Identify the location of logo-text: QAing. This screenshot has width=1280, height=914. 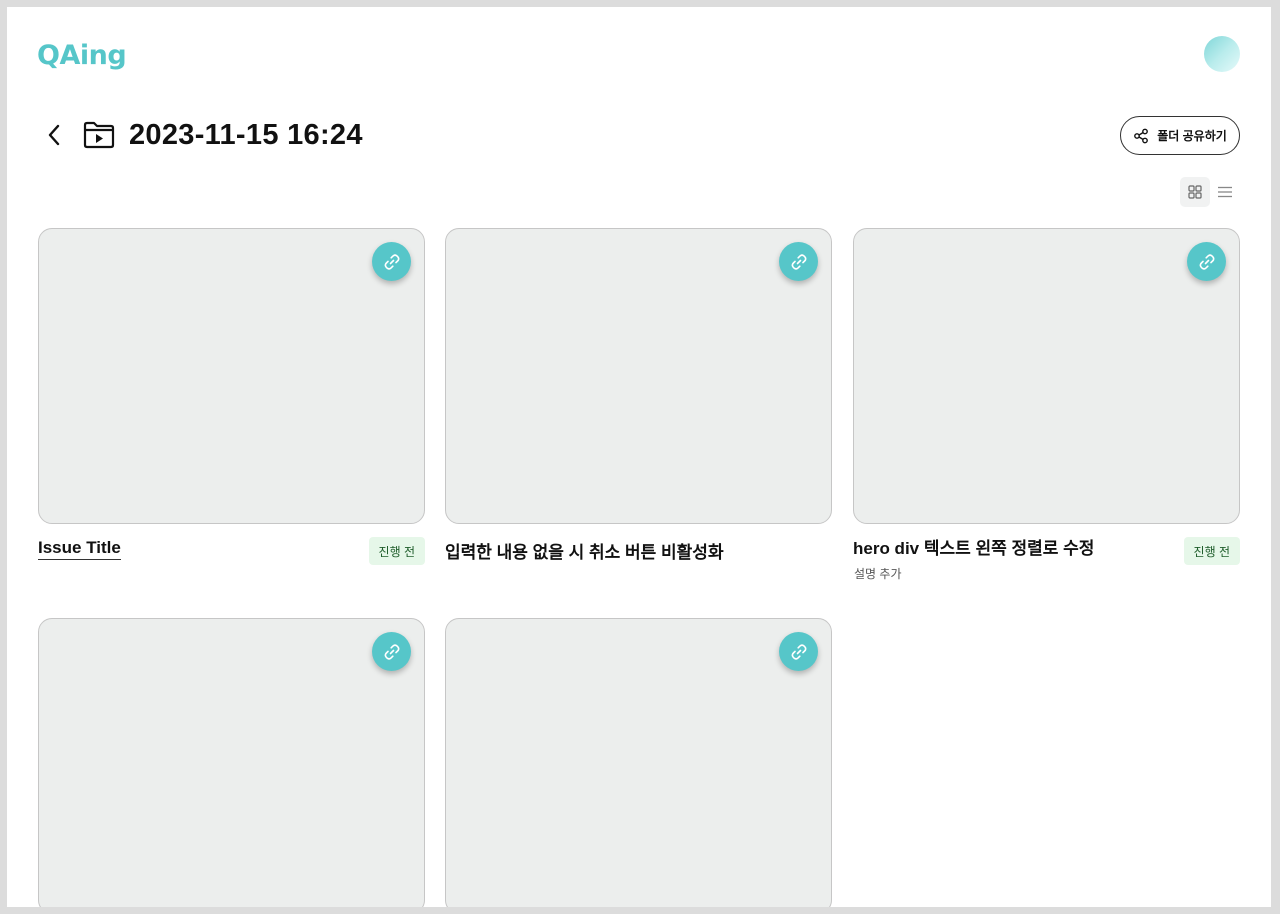
(81, 55).